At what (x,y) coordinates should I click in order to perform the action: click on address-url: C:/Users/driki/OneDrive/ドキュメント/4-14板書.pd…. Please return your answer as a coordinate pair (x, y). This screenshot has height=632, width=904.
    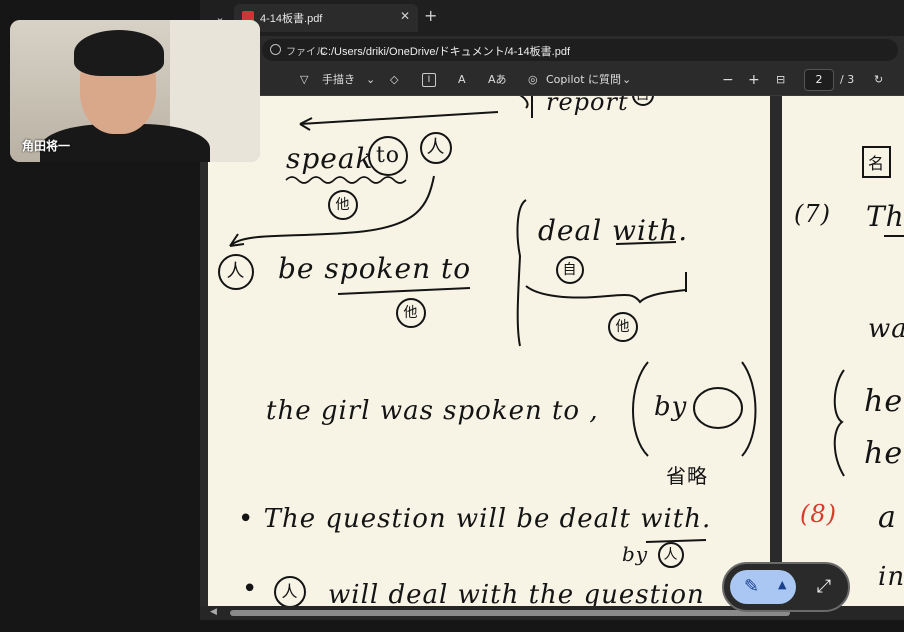
    Looking at the image, I should click on (445, 51).